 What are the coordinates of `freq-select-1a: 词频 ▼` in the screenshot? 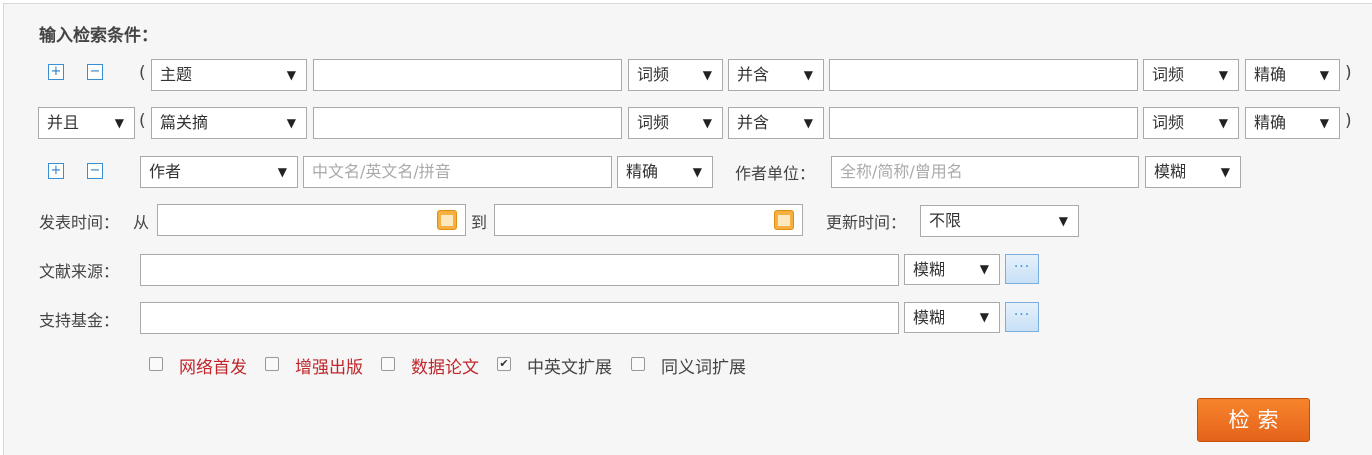 It's located at (675, 75).